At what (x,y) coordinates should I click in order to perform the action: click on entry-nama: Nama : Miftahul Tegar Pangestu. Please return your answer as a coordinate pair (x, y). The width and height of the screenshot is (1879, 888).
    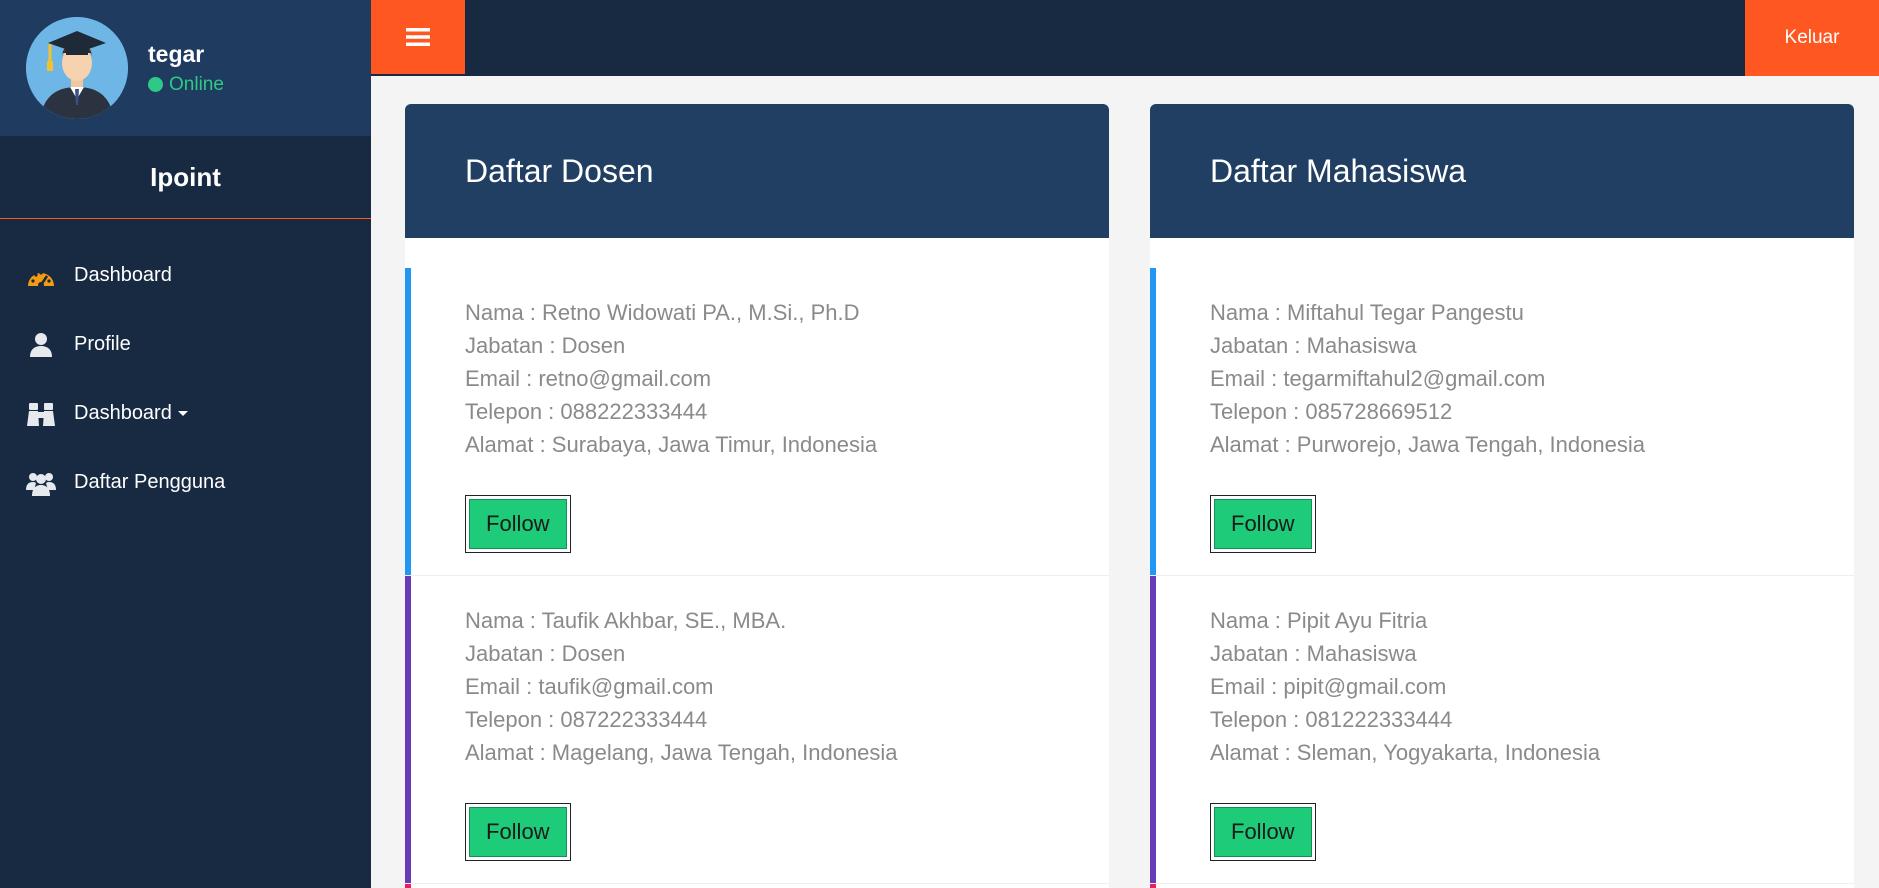
    Looking at the image, I should click on (1367, 312).